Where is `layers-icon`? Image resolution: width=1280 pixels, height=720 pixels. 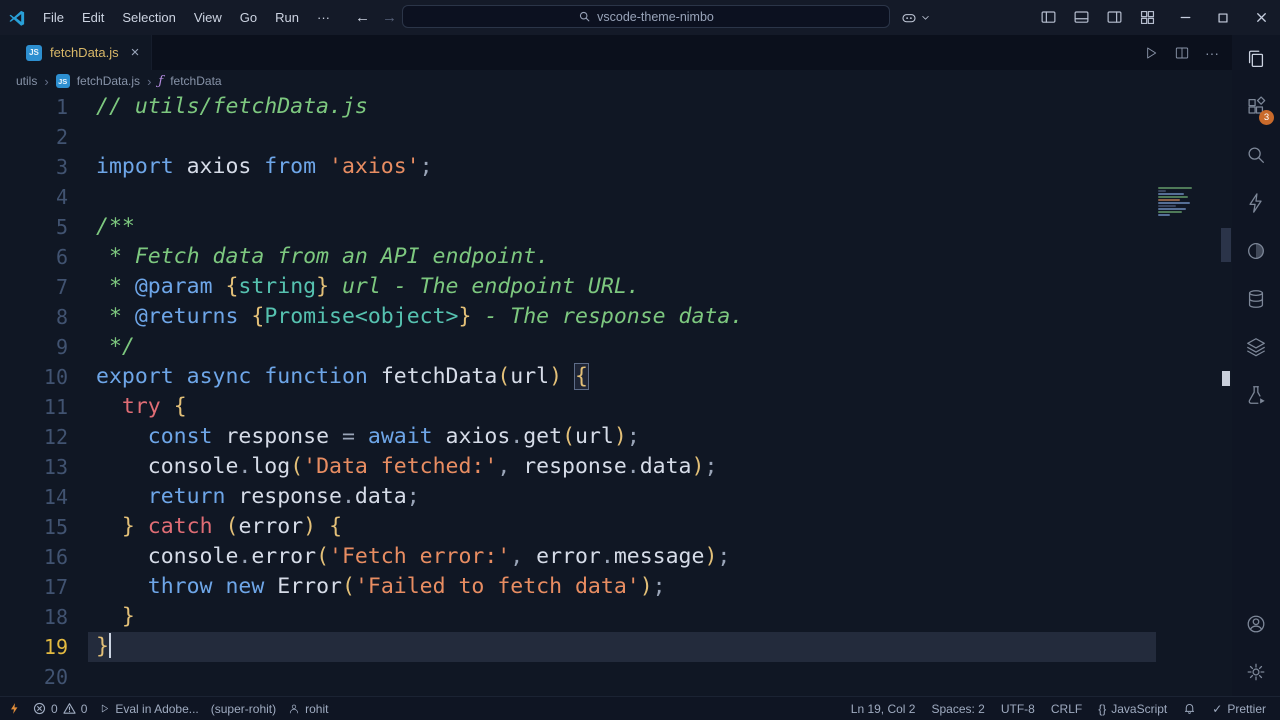 layers-icon is located at coordinates (1256, 347).